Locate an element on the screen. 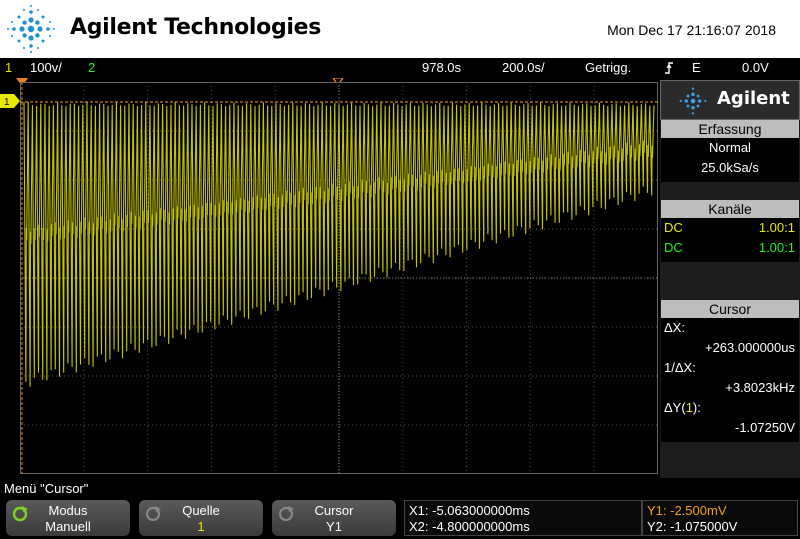 This screenshot has height=539, width=800. softkey-modus-value: Manuell is located at coordinates (68, 526).